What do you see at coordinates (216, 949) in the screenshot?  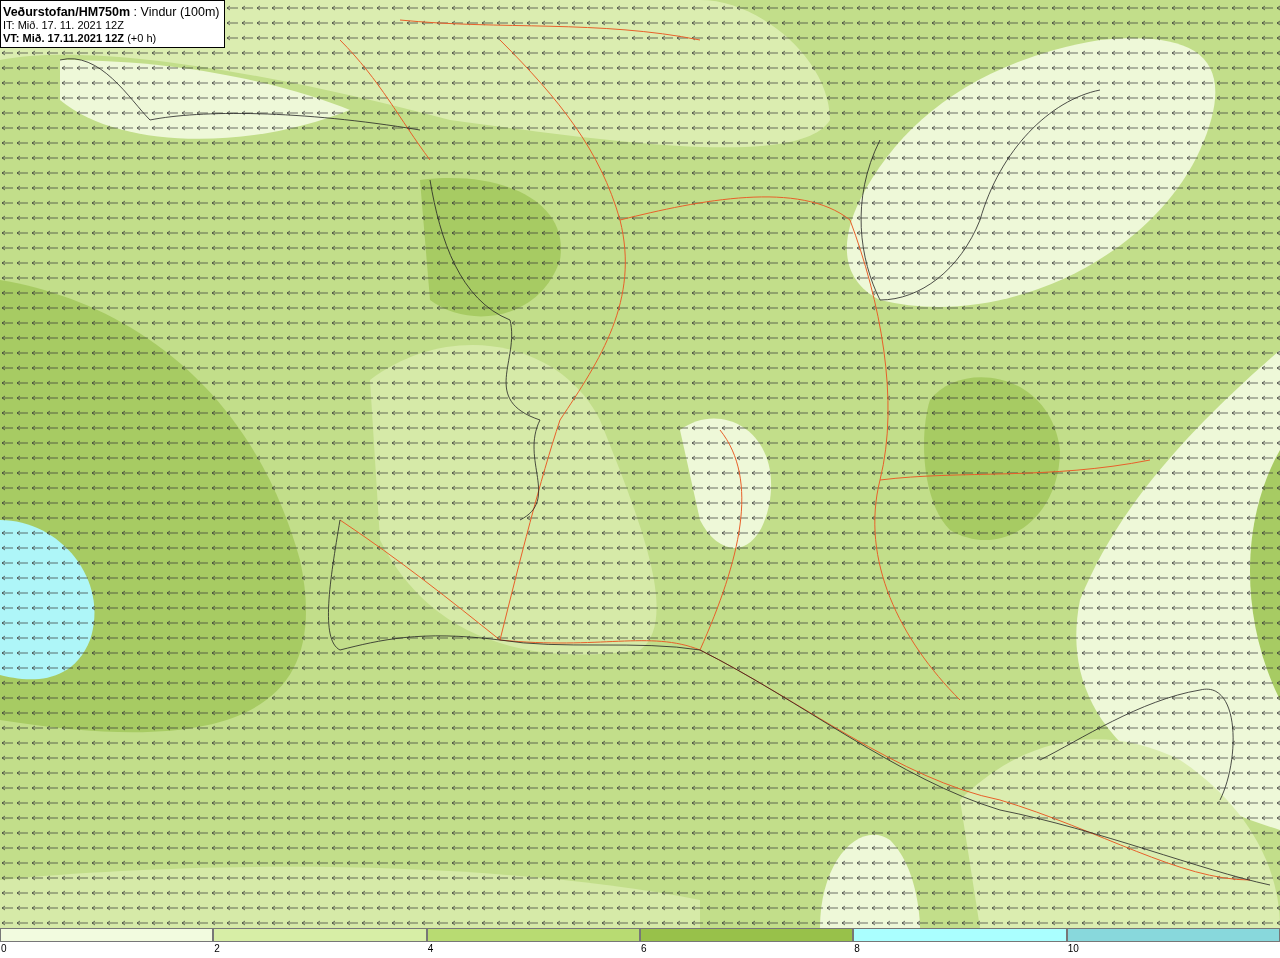 I see `legend-label: 2` at bounding box center [216, 949].